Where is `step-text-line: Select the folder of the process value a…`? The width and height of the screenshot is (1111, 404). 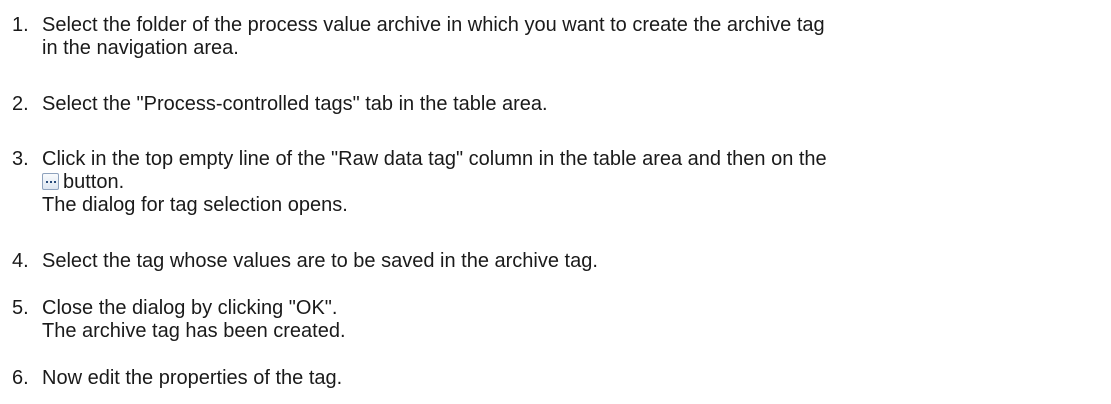
step-text-line: Select the folder of the process value a… is located at coordinates (433, 25).